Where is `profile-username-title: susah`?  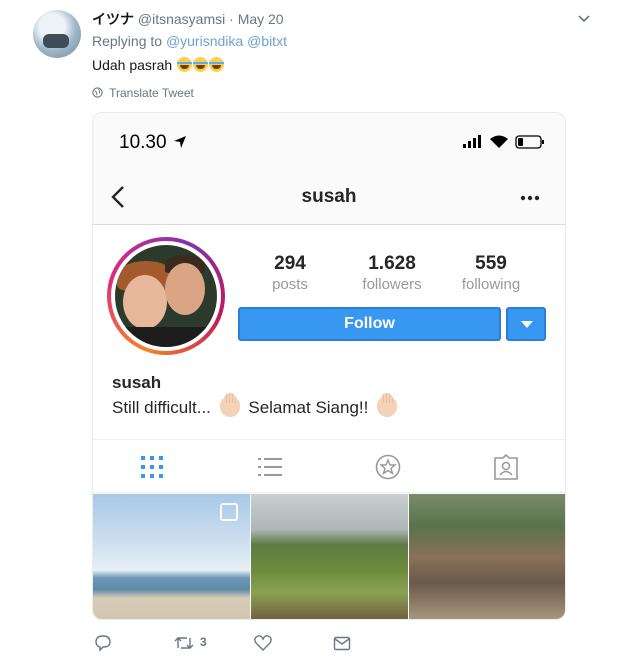
profile-username-title: susah is located at coordinates (329, 196).